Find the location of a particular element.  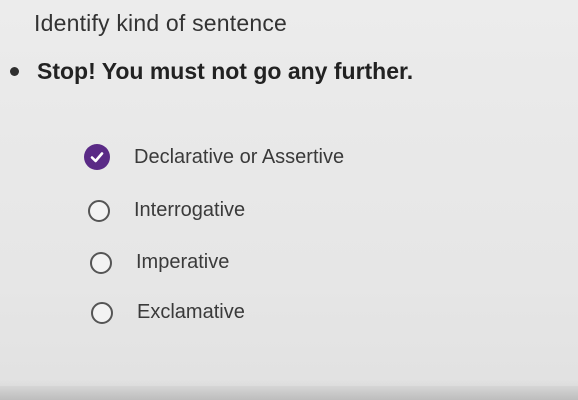

question-text: Stop! You must not go any further. is located at coordinates (225, 71).